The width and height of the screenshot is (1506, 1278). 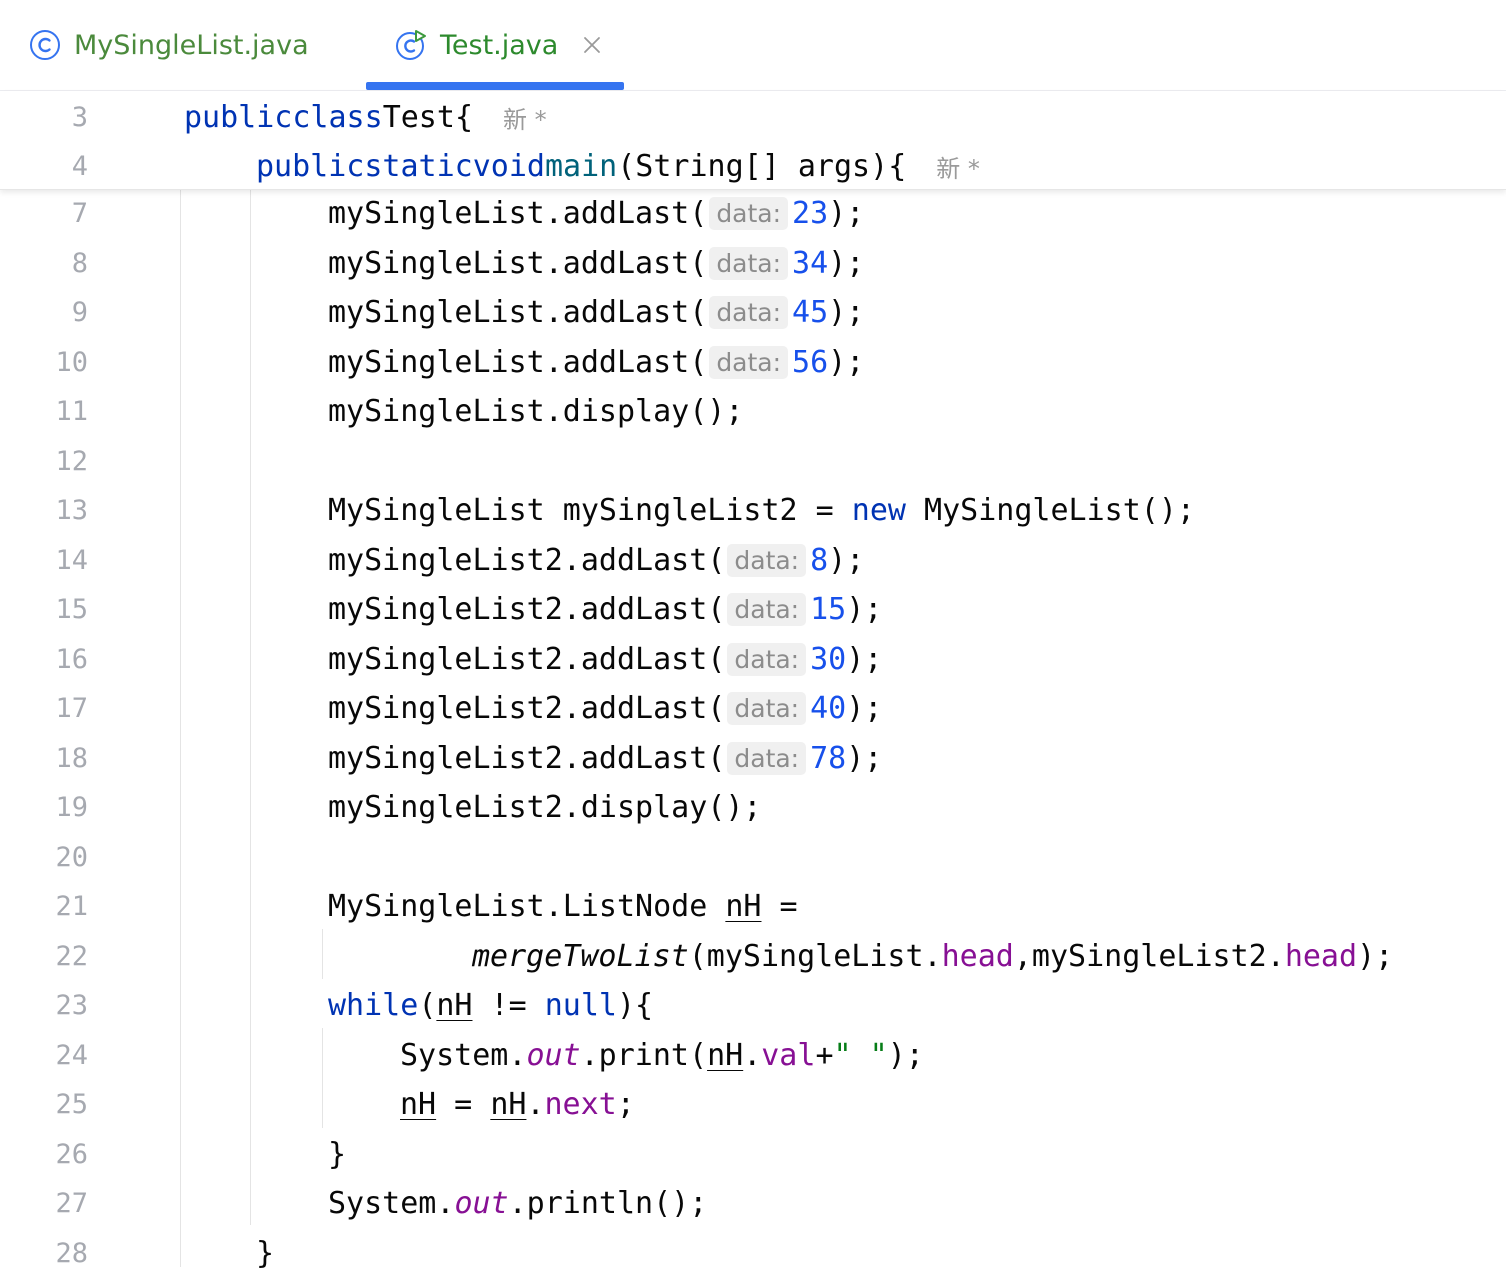 I want to click on line-number: 13, so click(x=71, y=510).